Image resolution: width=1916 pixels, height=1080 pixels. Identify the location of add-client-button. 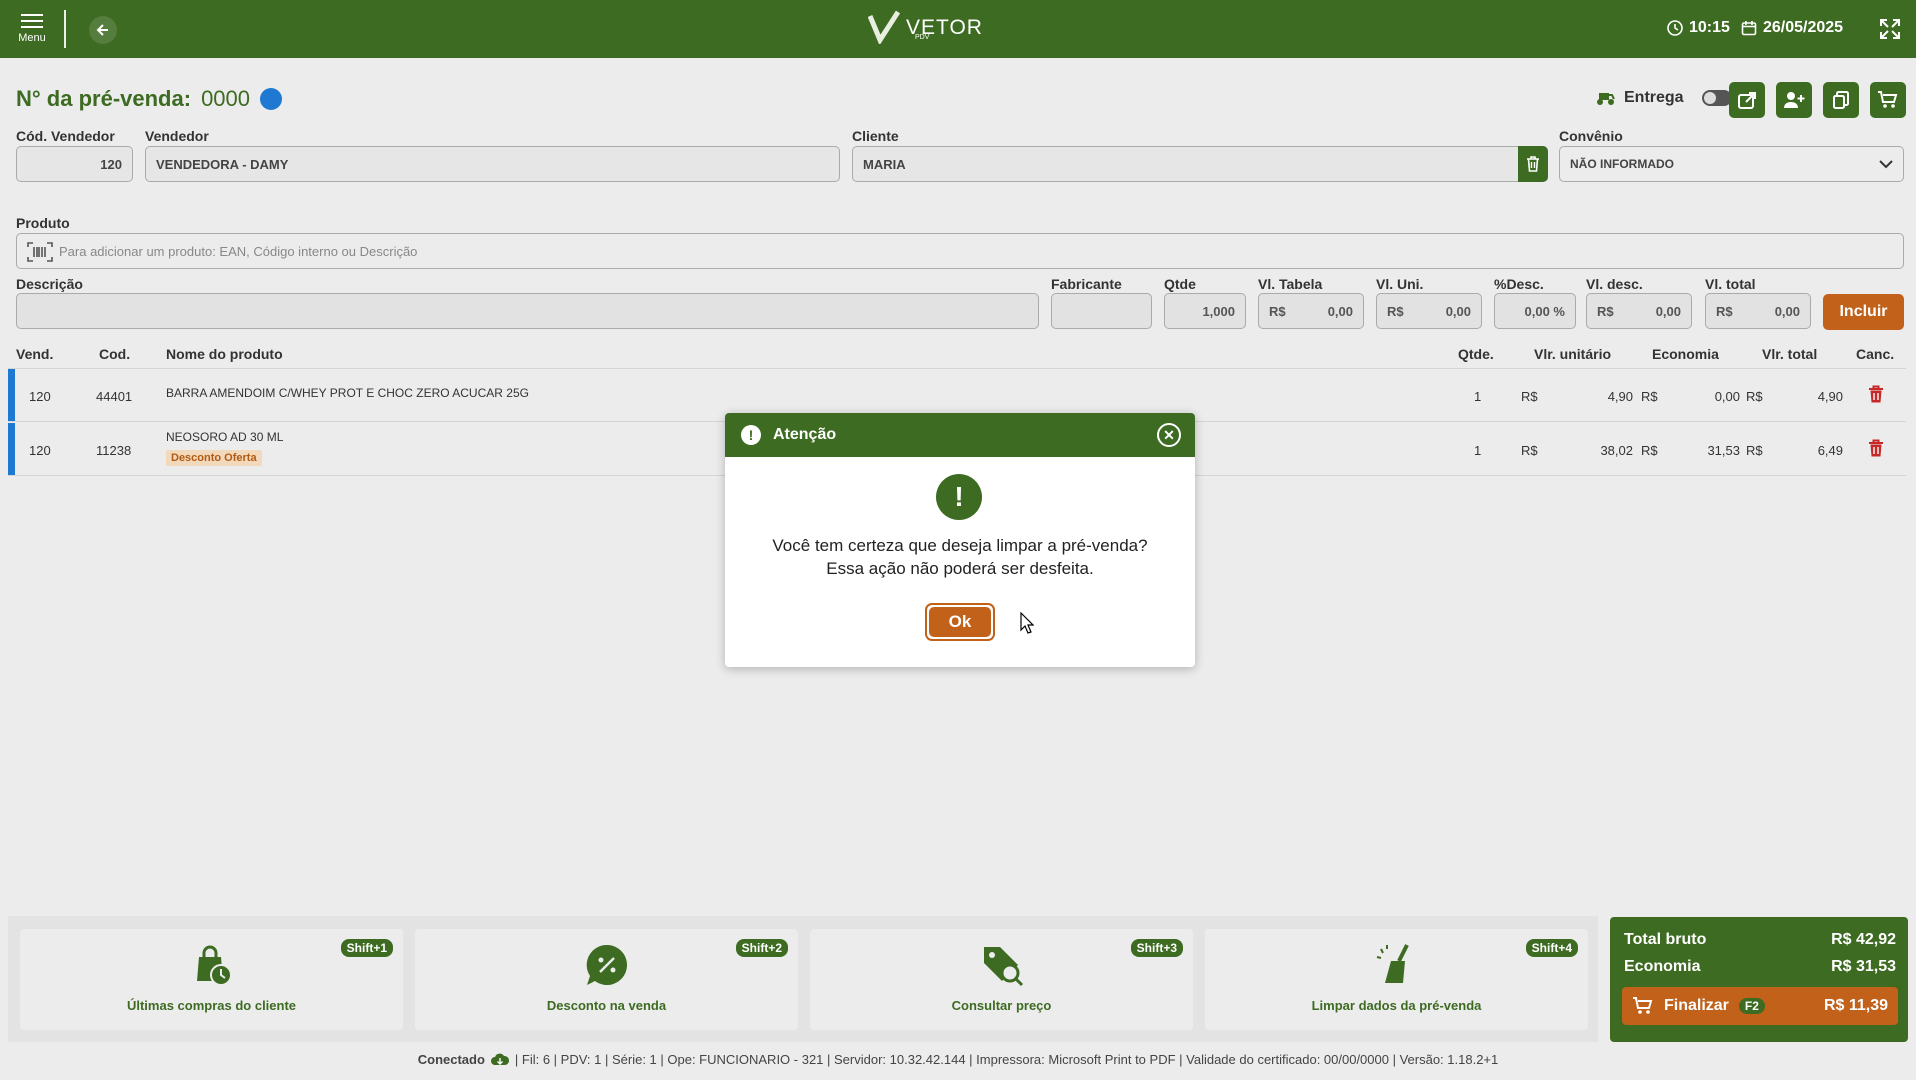
(1794, 100).